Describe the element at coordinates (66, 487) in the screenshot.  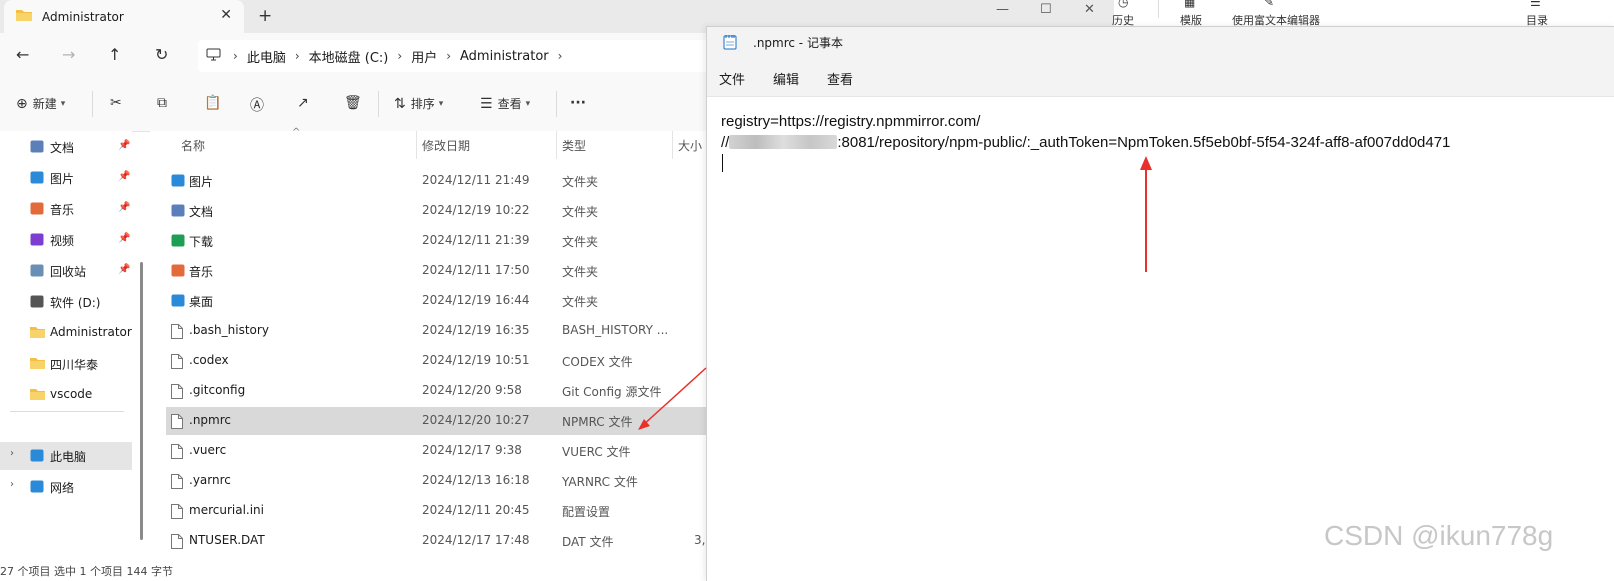
I see `sidebar-item: › 网络` at that location.